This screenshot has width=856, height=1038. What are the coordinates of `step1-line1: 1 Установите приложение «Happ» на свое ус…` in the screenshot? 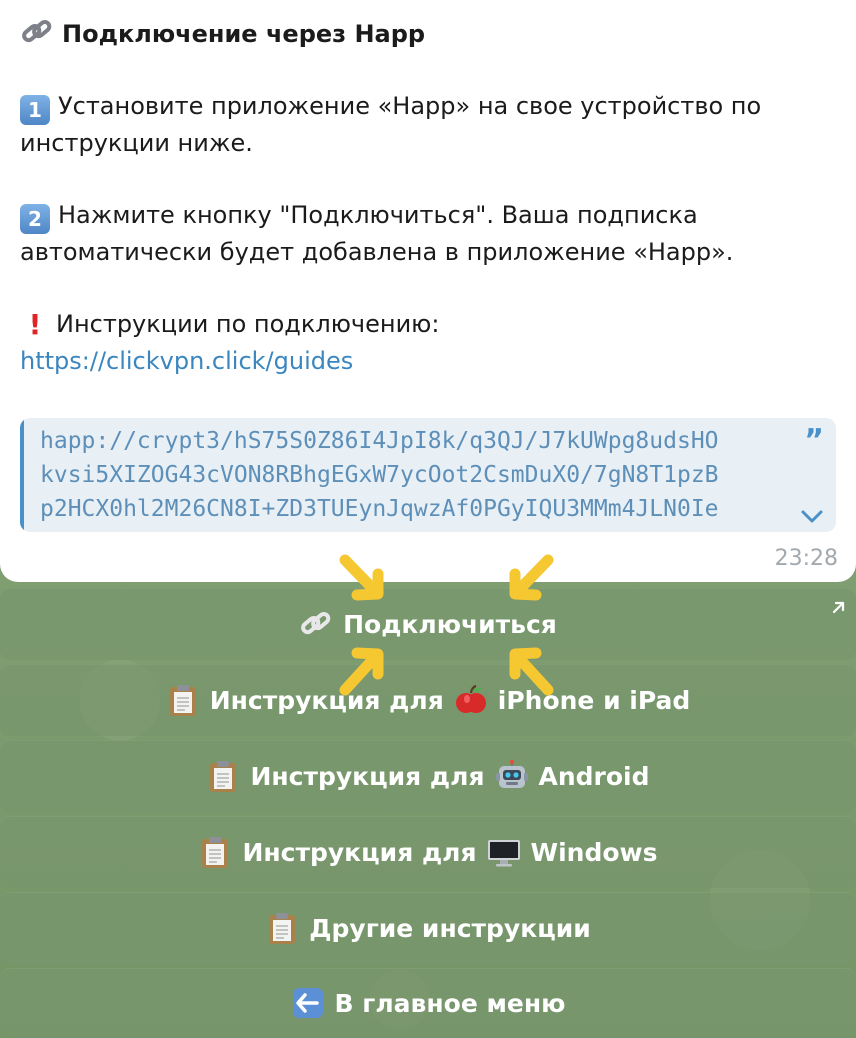 It's located at (420, 106).